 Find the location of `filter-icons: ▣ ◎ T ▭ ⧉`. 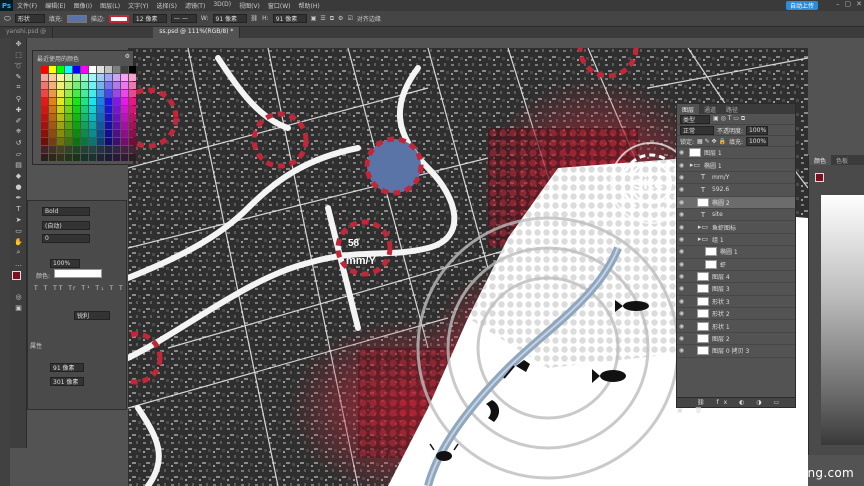

filter-icons: ▣ ◎ T ▭ ⧉ is located at coordinates (729, 119).